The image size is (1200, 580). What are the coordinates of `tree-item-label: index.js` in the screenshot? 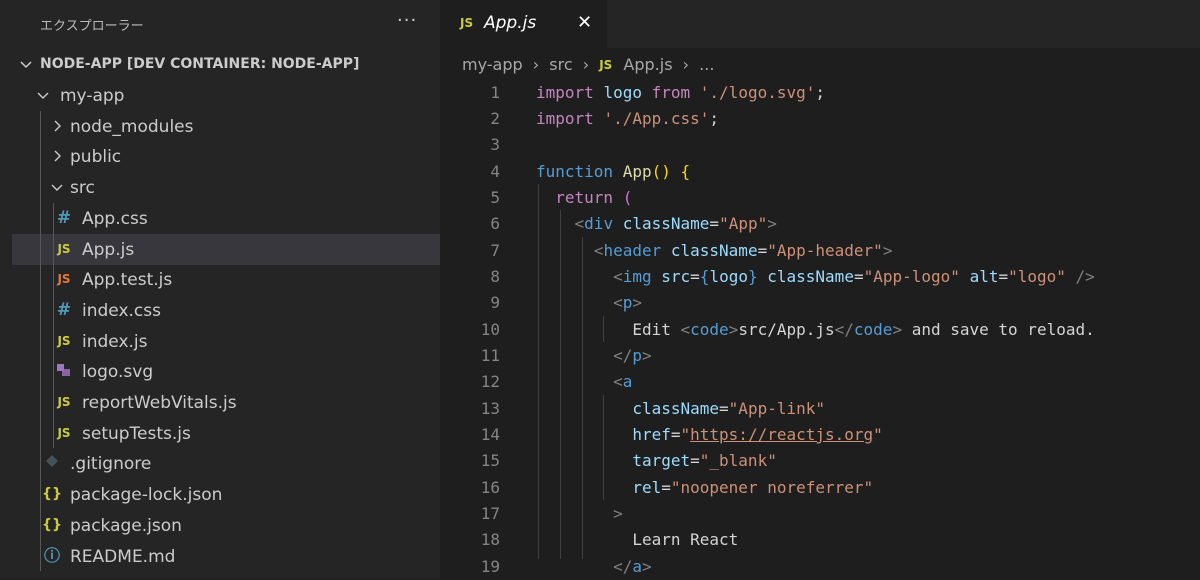 It's located at (115, 341).